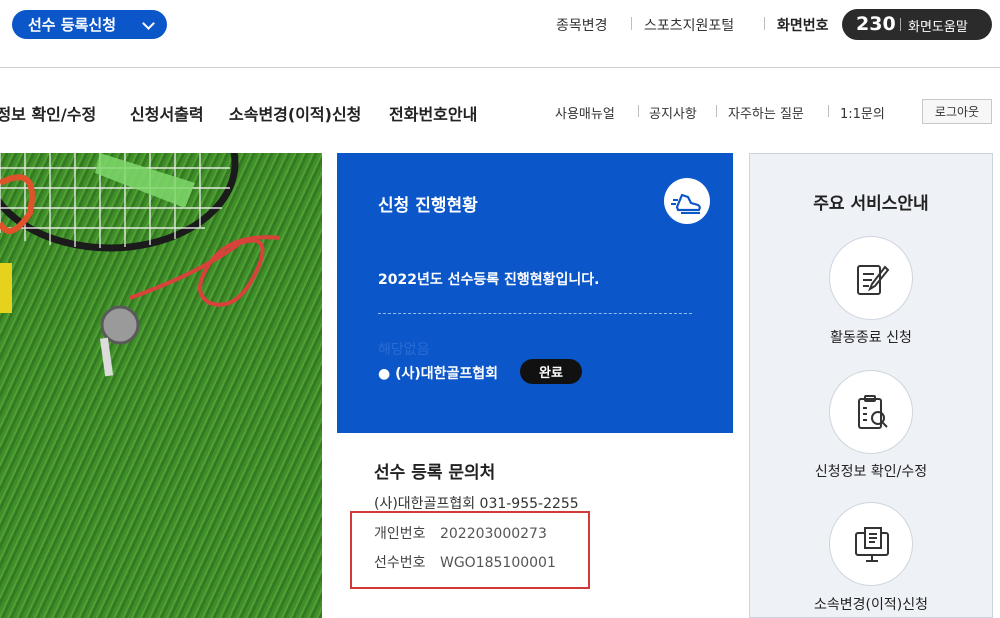 Image resolution: width=1000 pixels, height=618 pixels. Describe the element at coordinates (167, 113) in the screenshot. I see `nav-item-print-application: 신청서출력` at that location.